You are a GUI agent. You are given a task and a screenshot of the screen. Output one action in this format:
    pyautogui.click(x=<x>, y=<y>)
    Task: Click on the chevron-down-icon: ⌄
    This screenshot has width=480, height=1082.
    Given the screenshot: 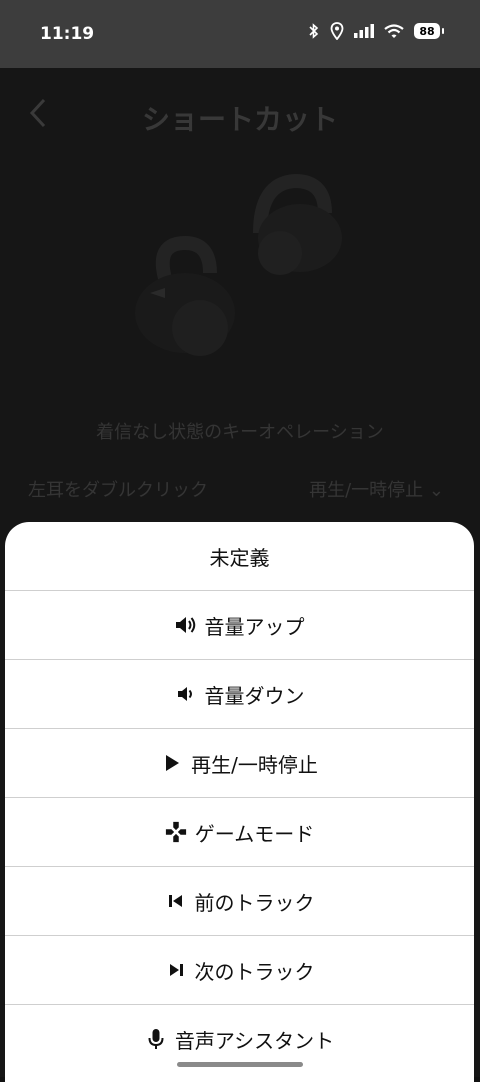 What is the action you would take?
    pyautogui.click(x=436, y=490)
    